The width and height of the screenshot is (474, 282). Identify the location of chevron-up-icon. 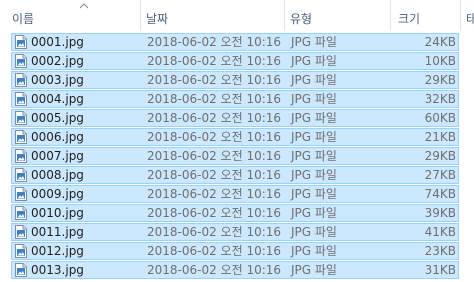
(84, 6).